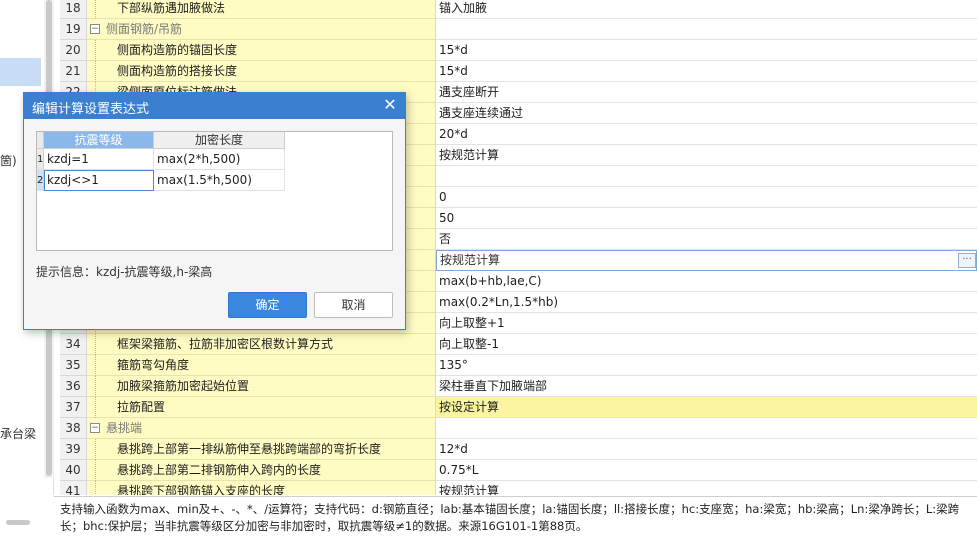  I want to click on setting-value: max(b+hb,lae,C), so click(706, 281).